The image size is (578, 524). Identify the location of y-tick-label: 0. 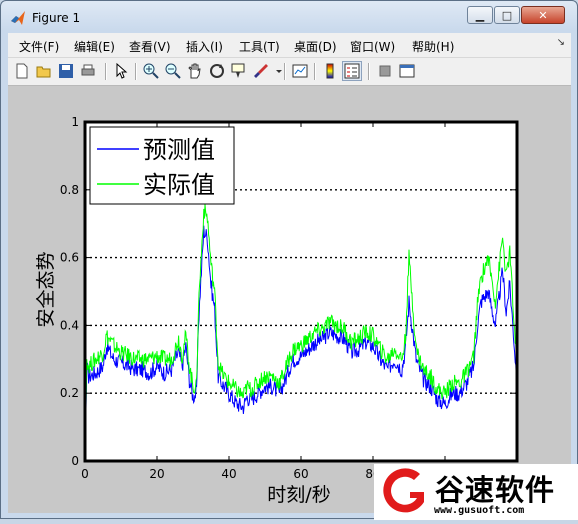
(75, 461).